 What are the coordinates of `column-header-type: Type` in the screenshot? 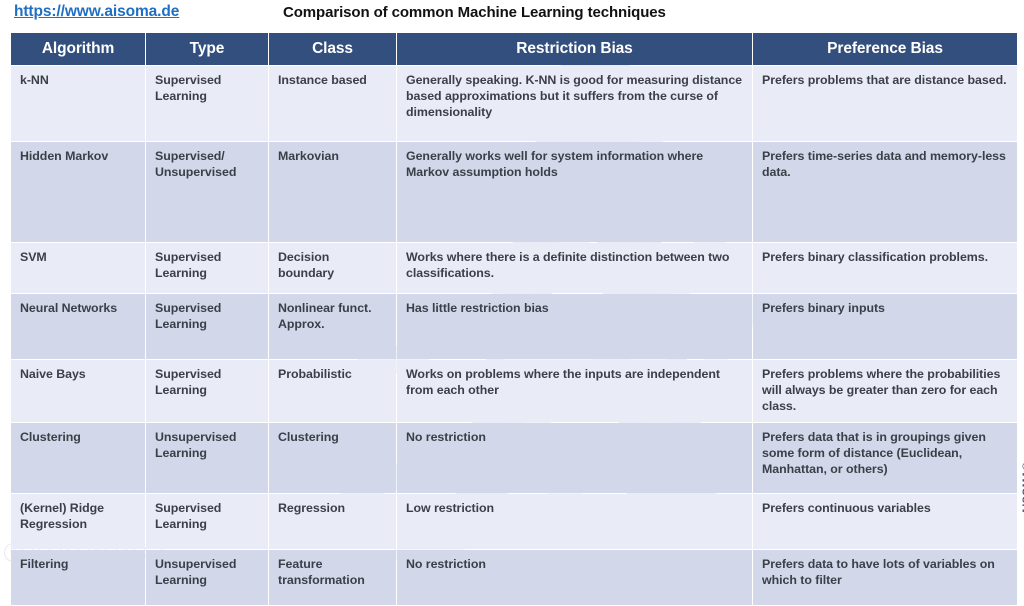 It's located at (207, 49).